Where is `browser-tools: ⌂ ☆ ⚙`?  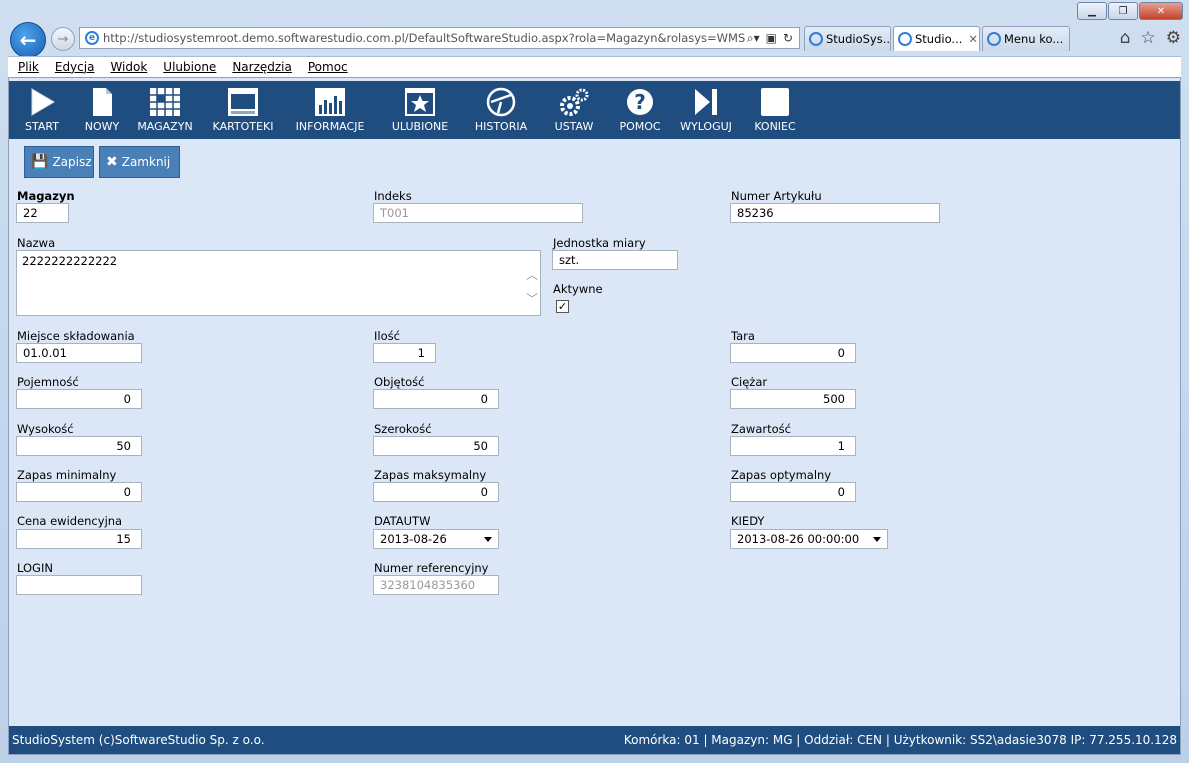 browser-tools: ⌂ ☆ ⚙ is located at coordinates (1150, 38).